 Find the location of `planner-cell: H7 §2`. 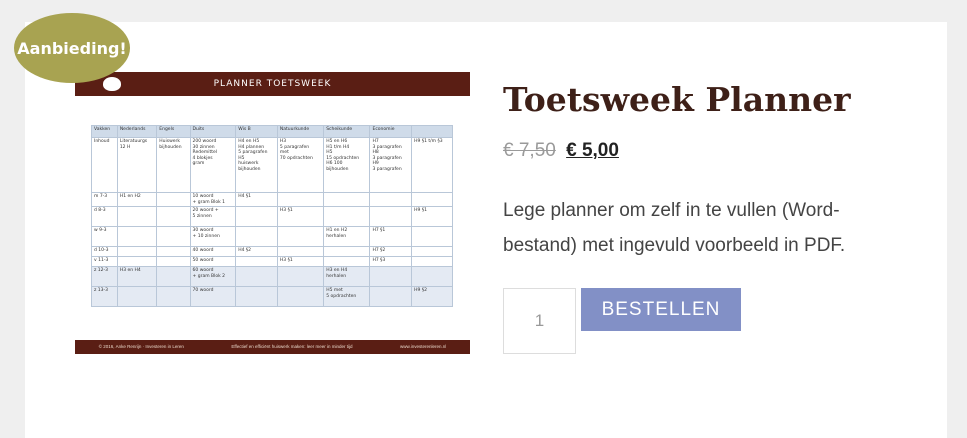

planner-cell: H7 §2 is located at coordinates (391, 251).